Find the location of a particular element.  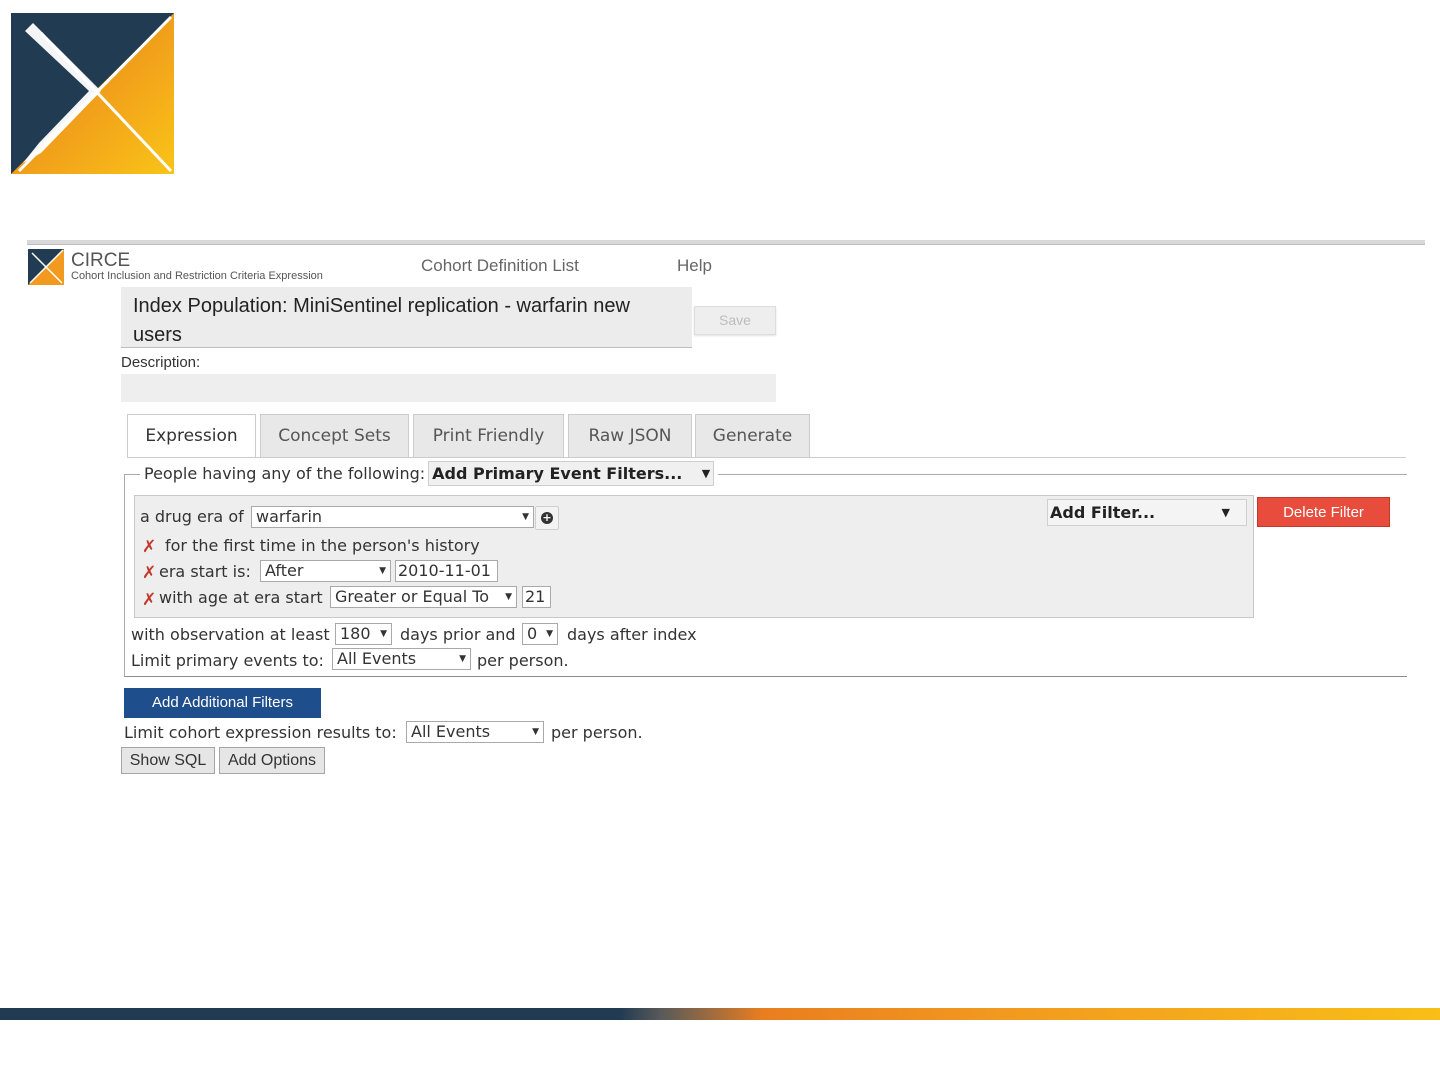

limit-primary-value: All Events is located at coordinates (377, 658).